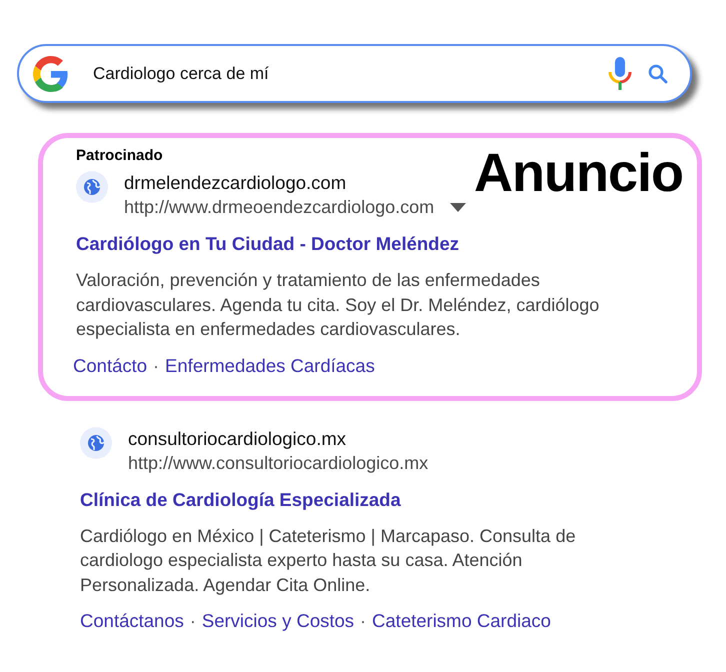 The image size is (726, 672). Describe the element at coordinates (120, 155) in the screenshot. I see `sponsored-label: Patrocinado` at that location.